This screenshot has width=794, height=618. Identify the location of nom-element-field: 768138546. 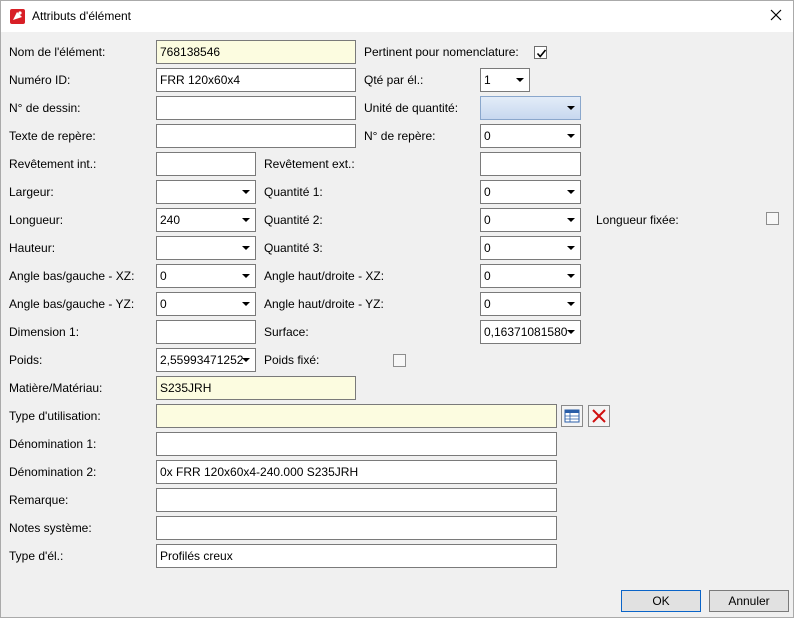
(256, 52).